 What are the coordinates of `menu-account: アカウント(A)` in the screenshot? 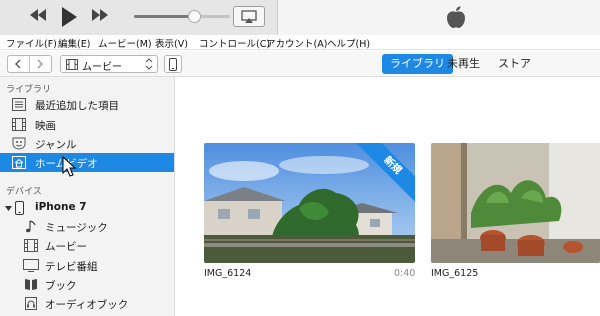 It's located at (296, 43).